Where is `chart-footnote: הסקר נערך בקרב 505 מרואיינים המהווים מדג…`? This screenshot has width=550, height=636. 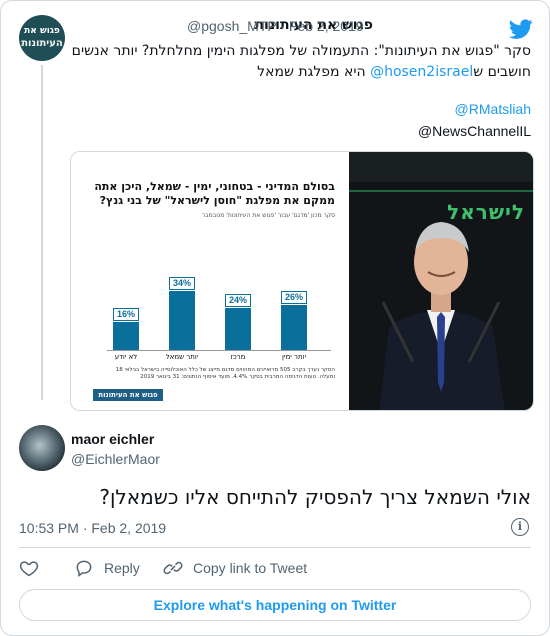
chart-footnote: הסקר נערך בקרב 505 מרואיינים המהווים מדג… is located at coordinates (225, 373).